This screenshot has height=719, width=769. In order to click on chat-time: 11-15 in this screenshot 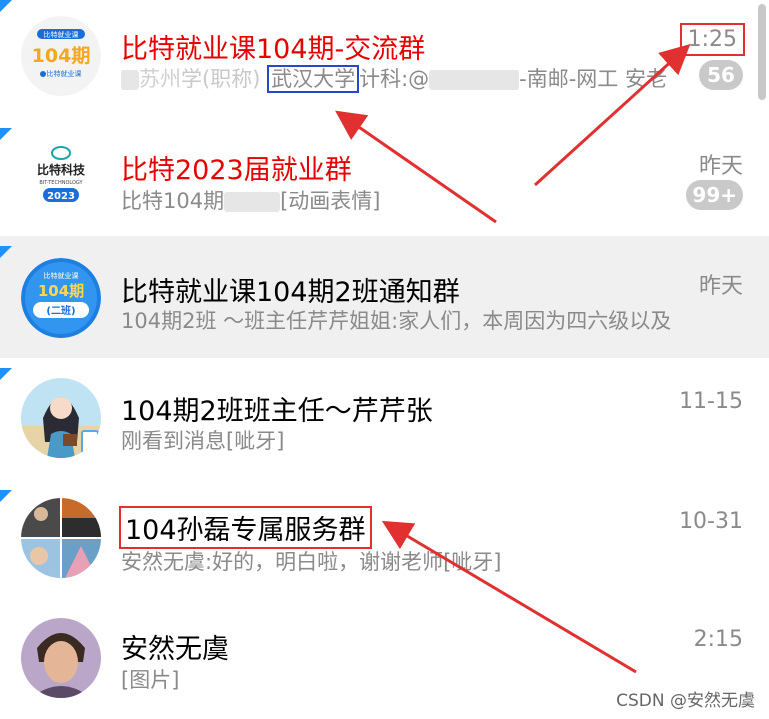, I will do `click(711, 401)`.